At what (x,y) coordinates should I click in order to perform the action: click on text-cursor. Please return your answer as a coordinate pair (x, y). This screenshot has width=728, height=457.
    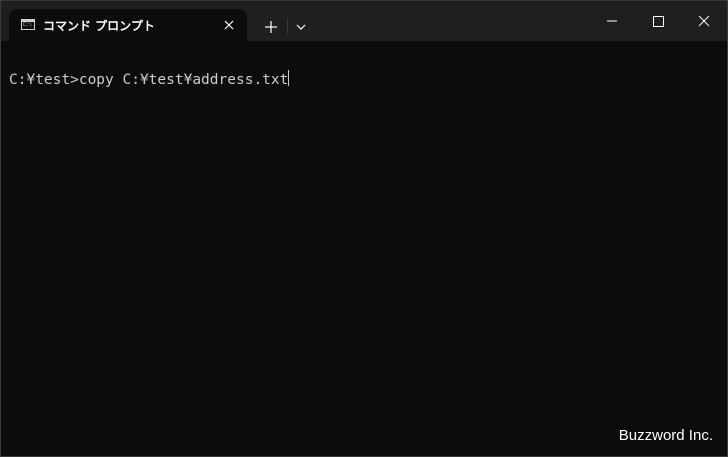
    Looking at the image, I should click on (289, 78).